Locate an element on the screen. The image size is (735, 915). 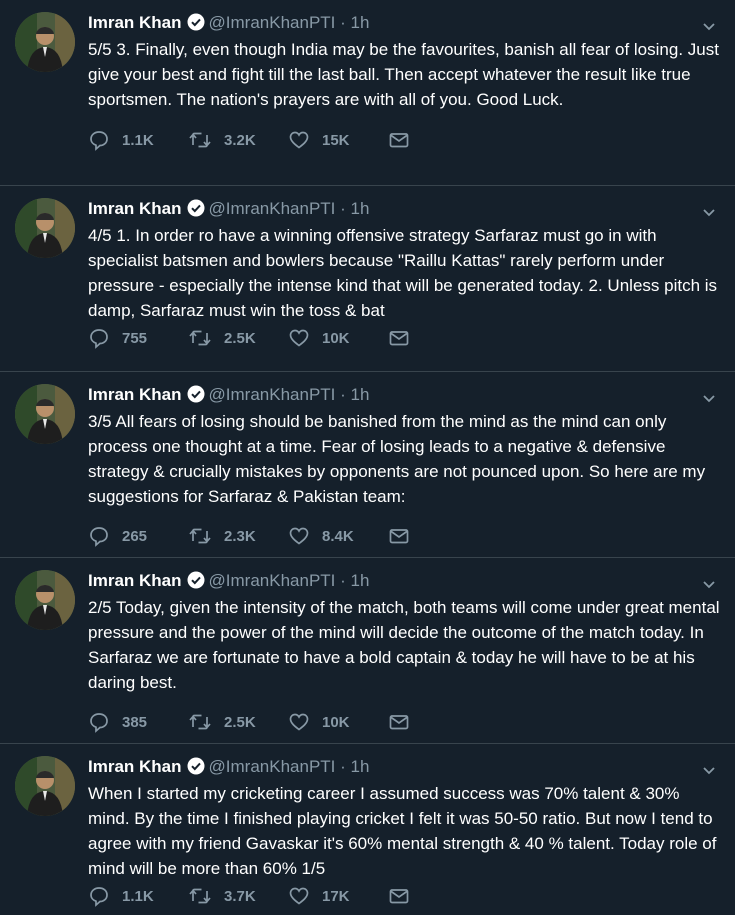
retweet-count: 2.5K is located at coordinates (240, 338).